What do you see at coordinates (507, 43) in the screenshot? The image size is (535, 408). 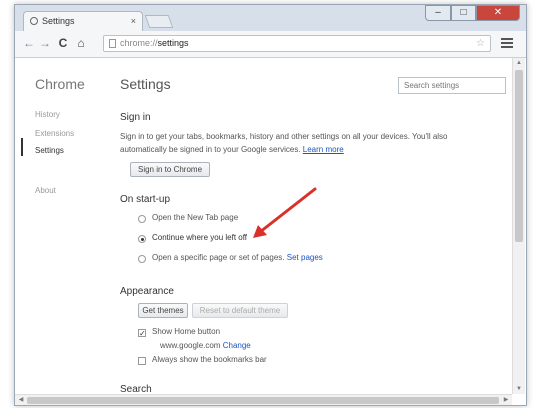 I see `menu-icon` at bounding box center [507, 43].